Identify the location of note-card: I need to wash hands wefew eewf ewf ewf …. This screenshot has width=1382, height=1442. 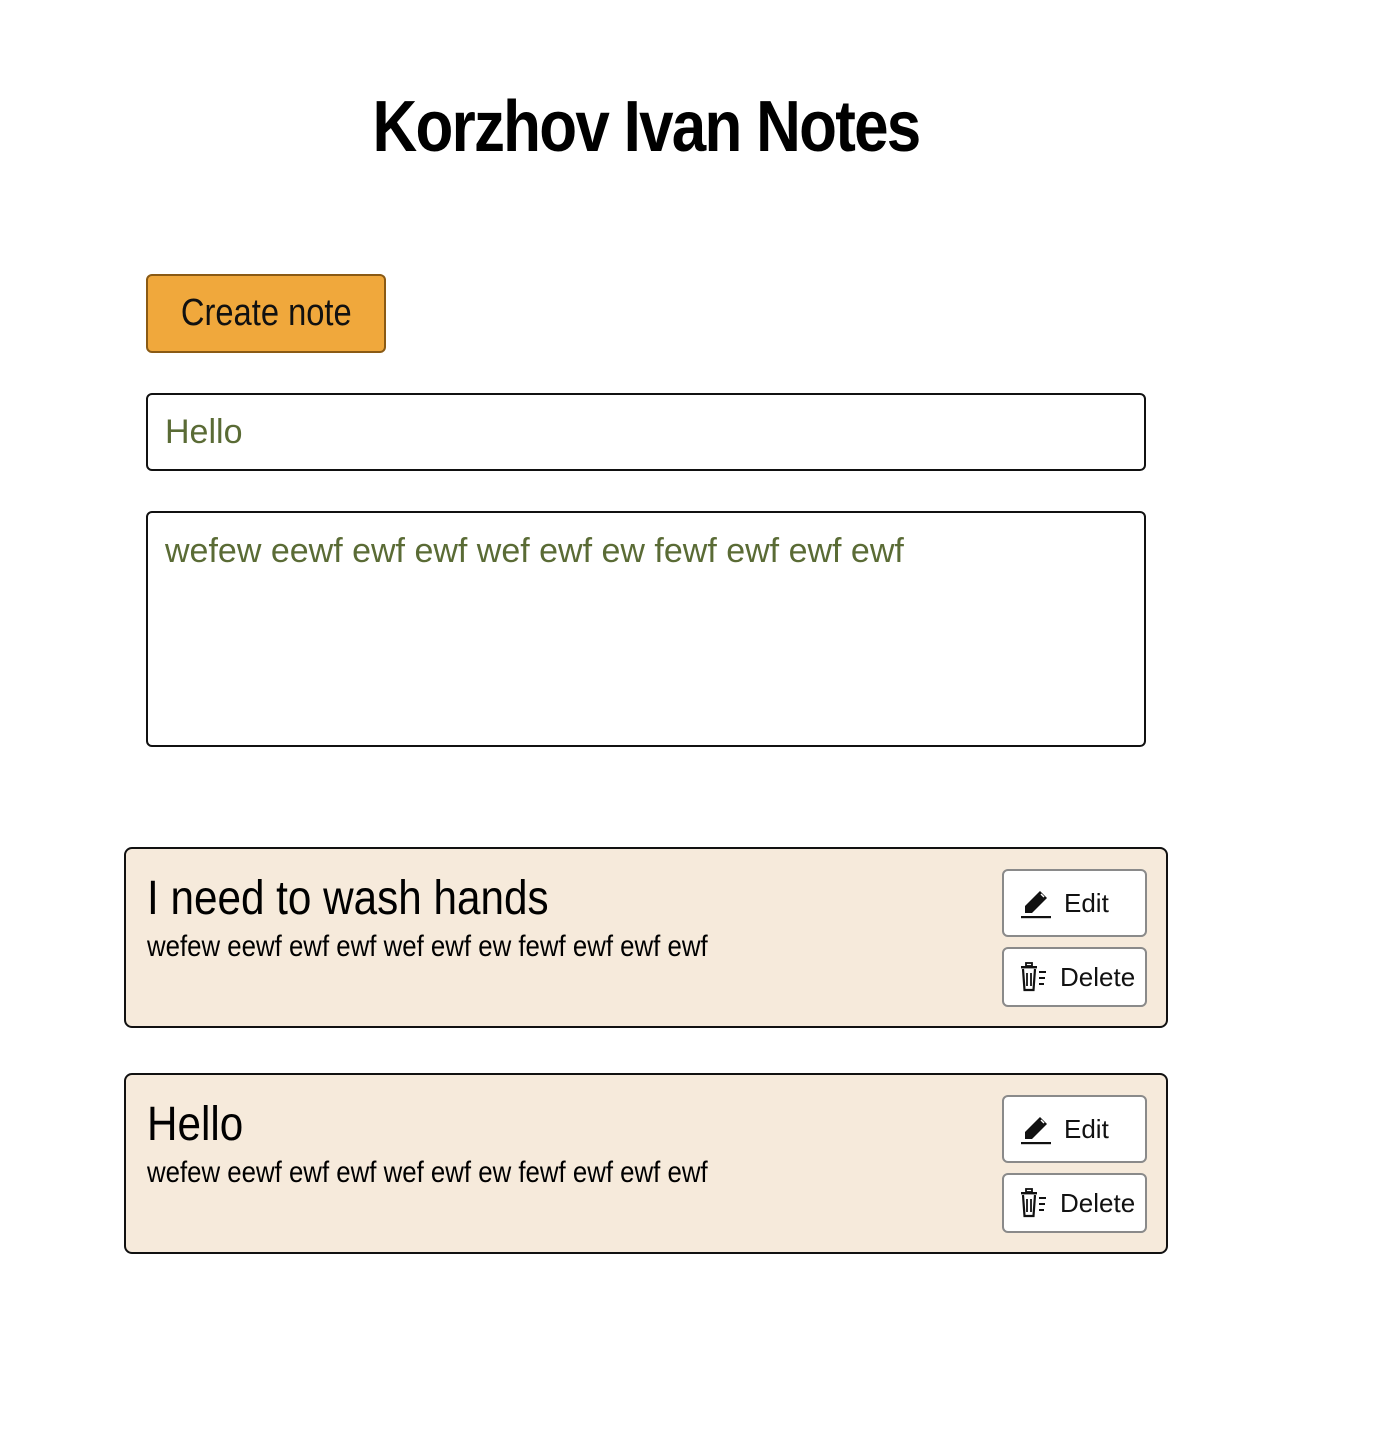
(646, 937).